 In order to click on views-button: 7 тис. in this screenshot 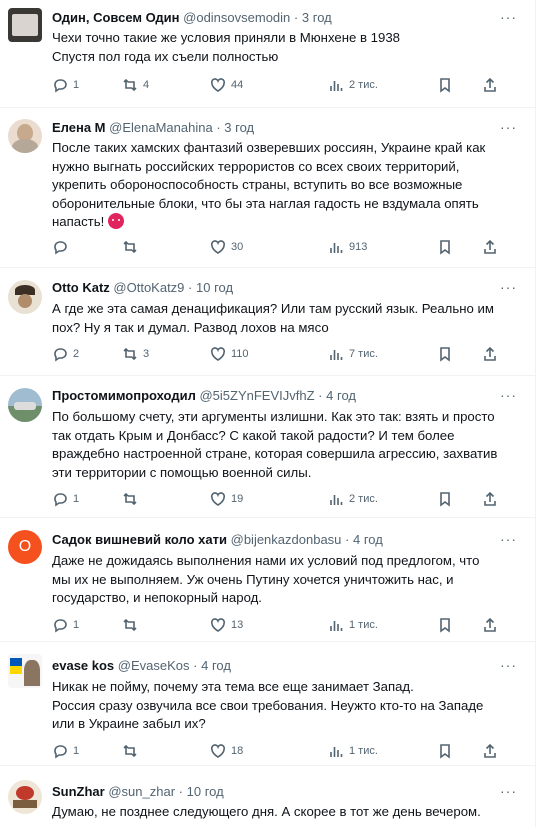, I will do `click(353, 354)`.